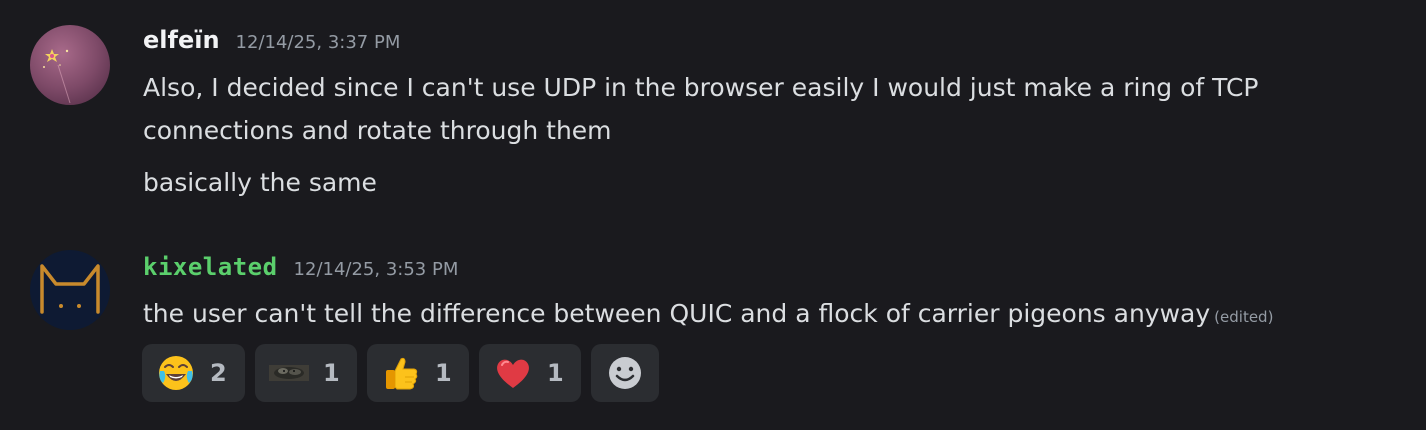 Image resolution: width=1426 pixels, height=430 pixels. Describe the element at coordinates (1244, 317) in the screenshot. I see `edited-indicator: (edited)` at that location.